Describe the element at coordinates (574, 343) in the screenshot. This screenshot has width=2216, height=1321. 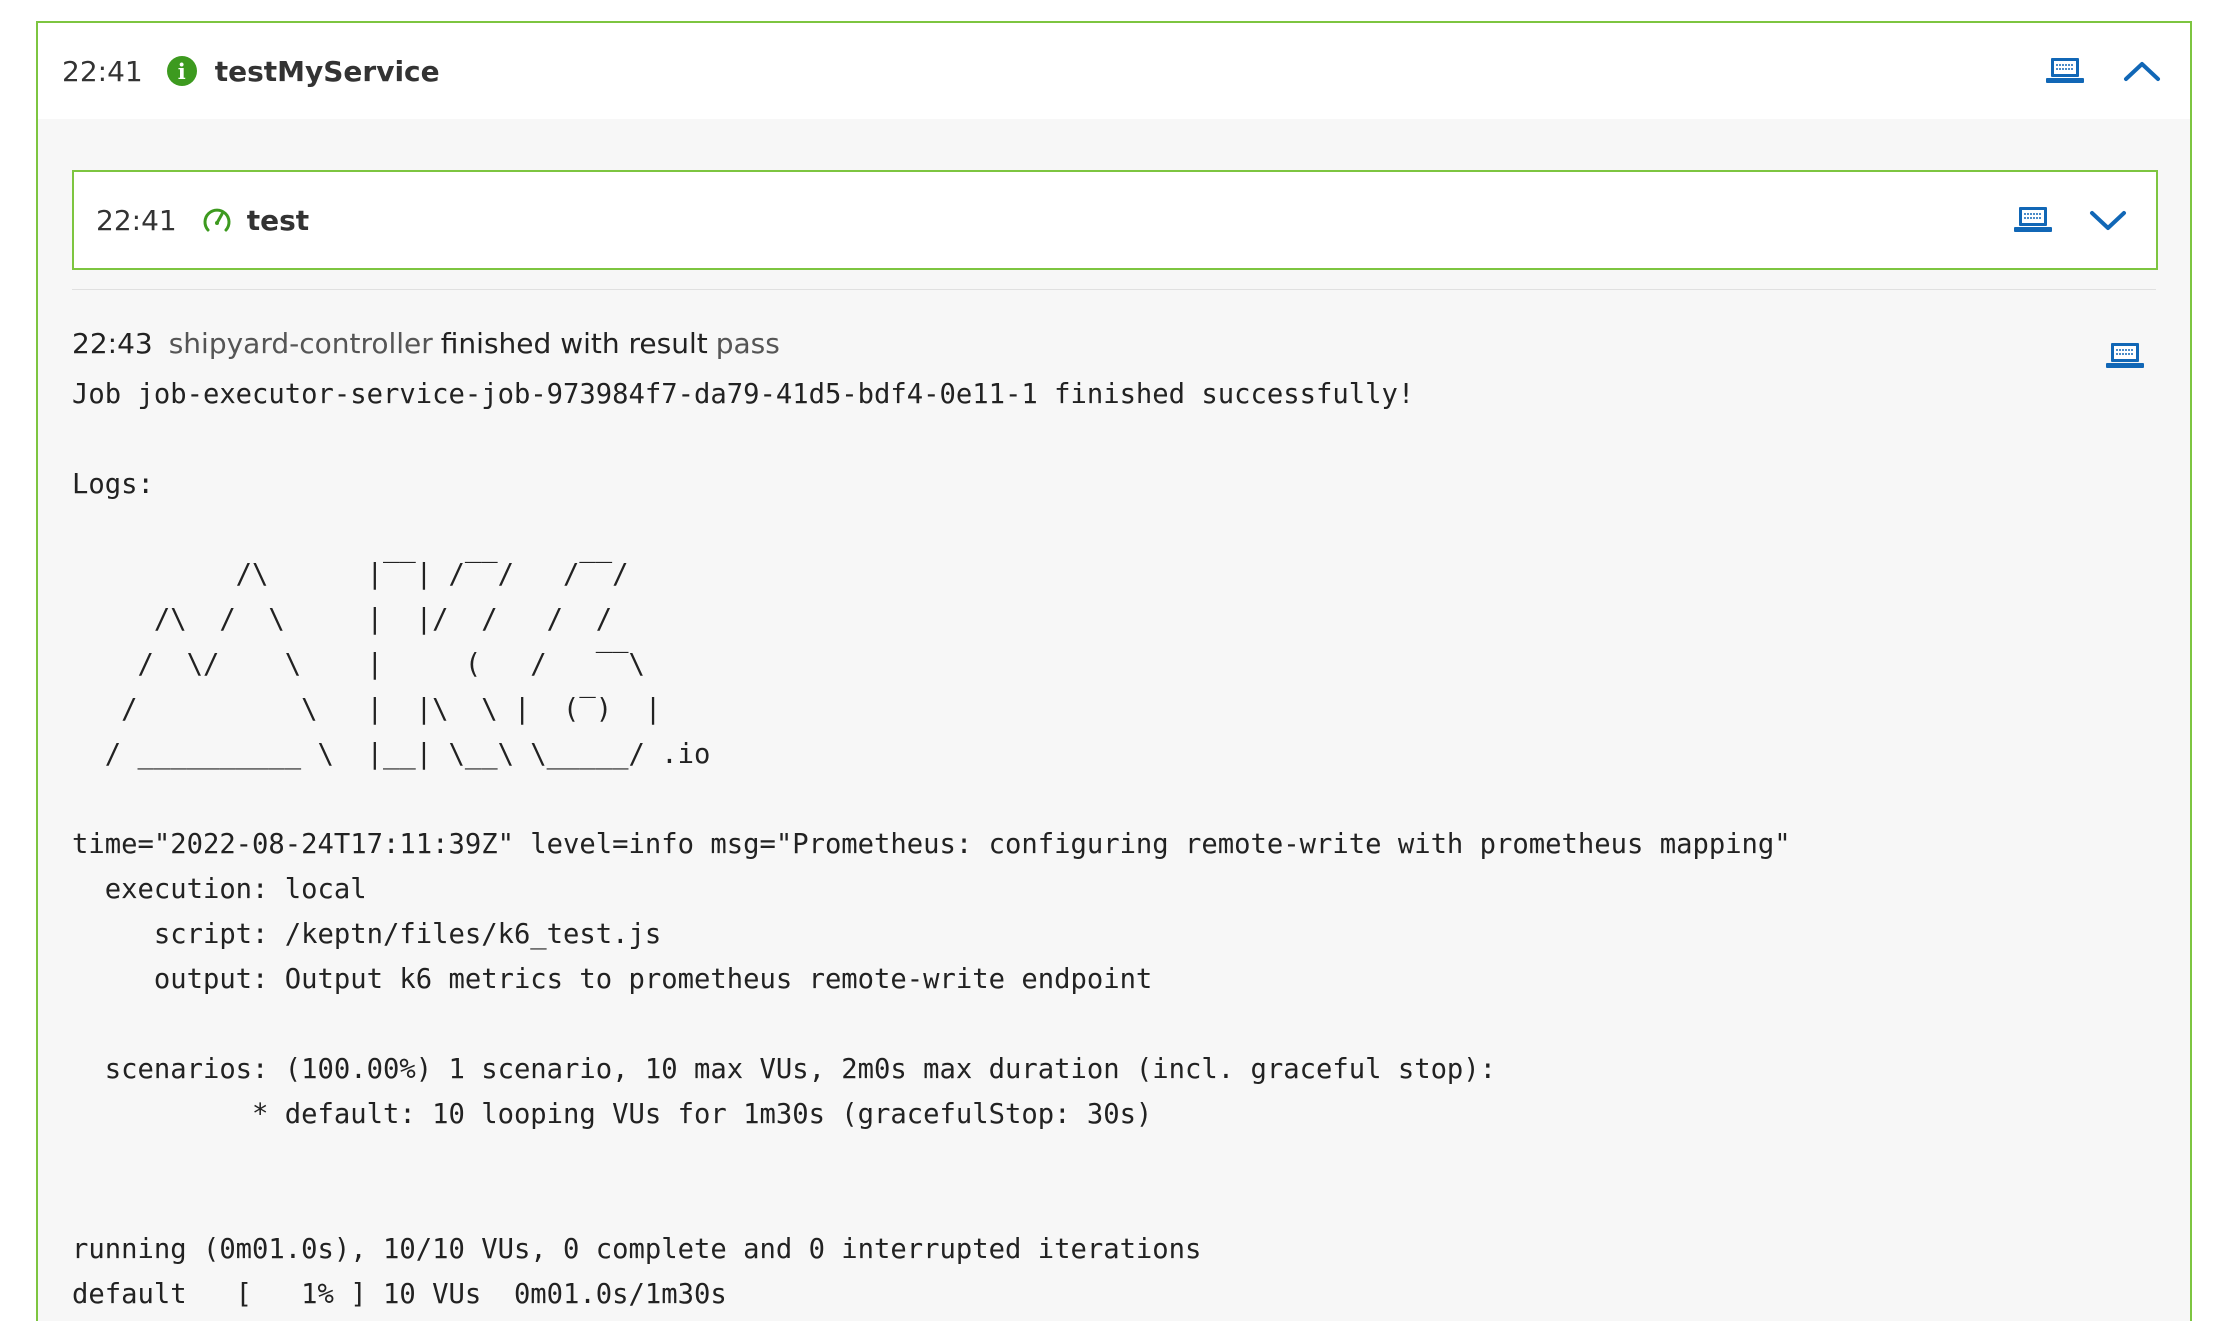
I see `event-text: finished with result` at that location.